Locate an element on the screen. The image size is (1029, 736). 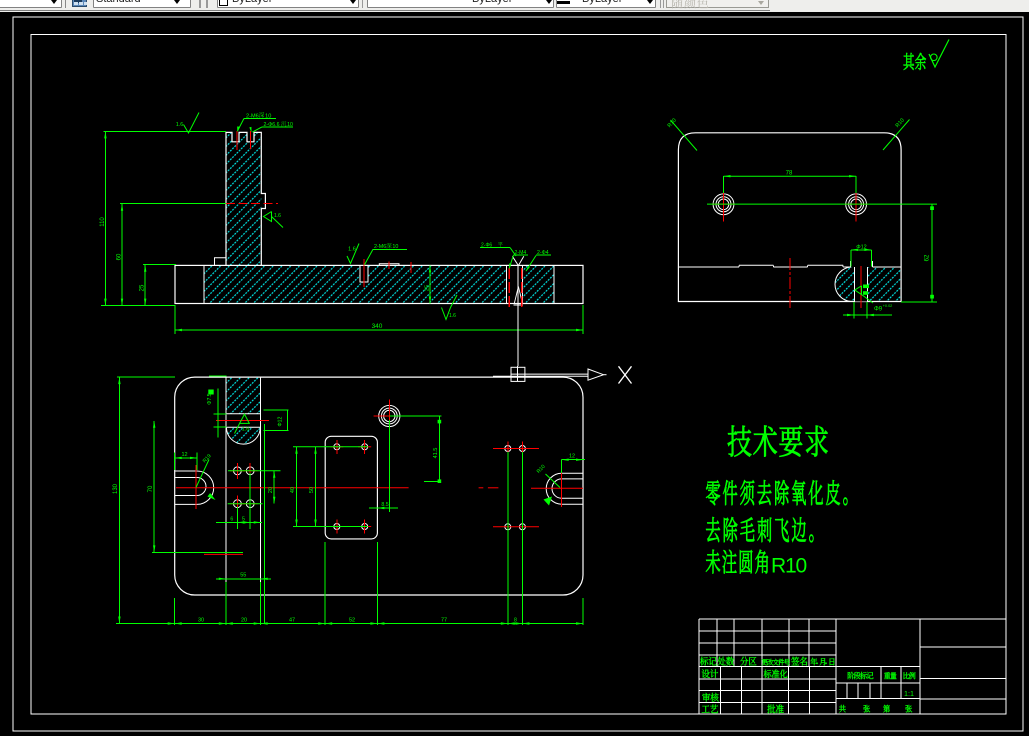
svg-text: 130 is located at coordinates (116, 488).